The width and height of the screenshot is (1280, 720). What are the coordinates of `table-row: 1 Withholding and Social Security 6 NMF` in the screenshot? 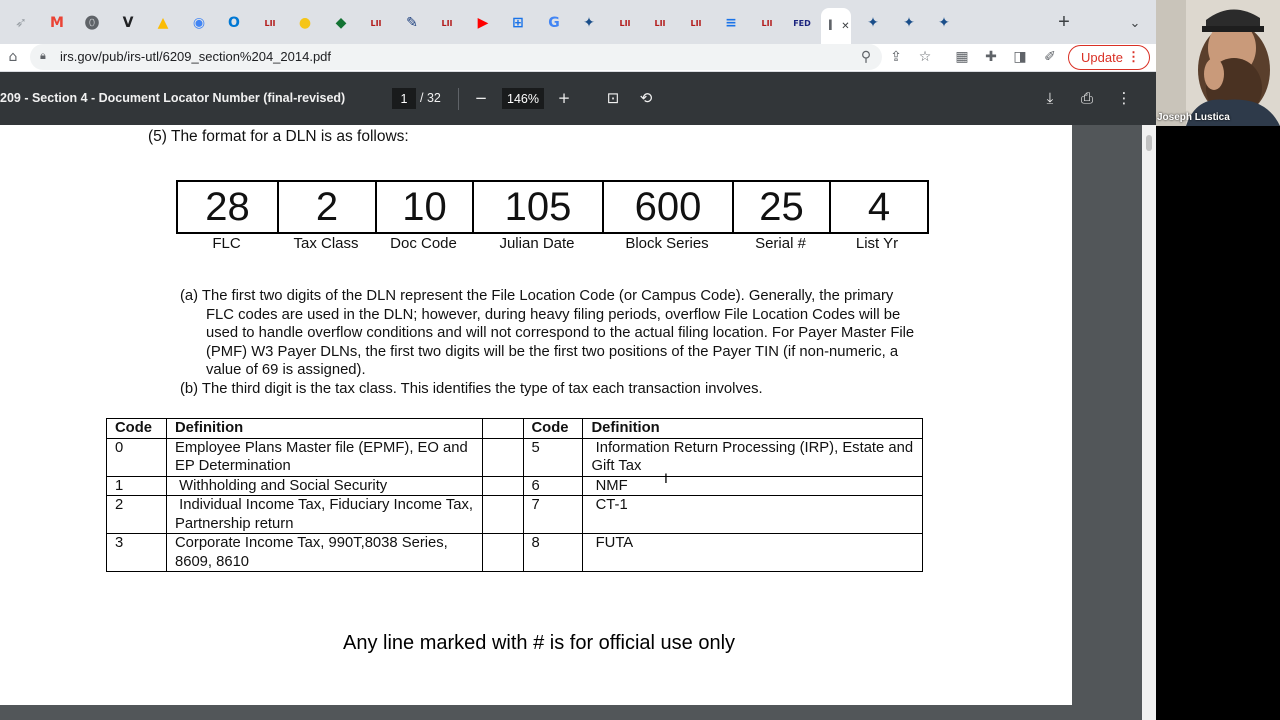 It's located at (514, 485).